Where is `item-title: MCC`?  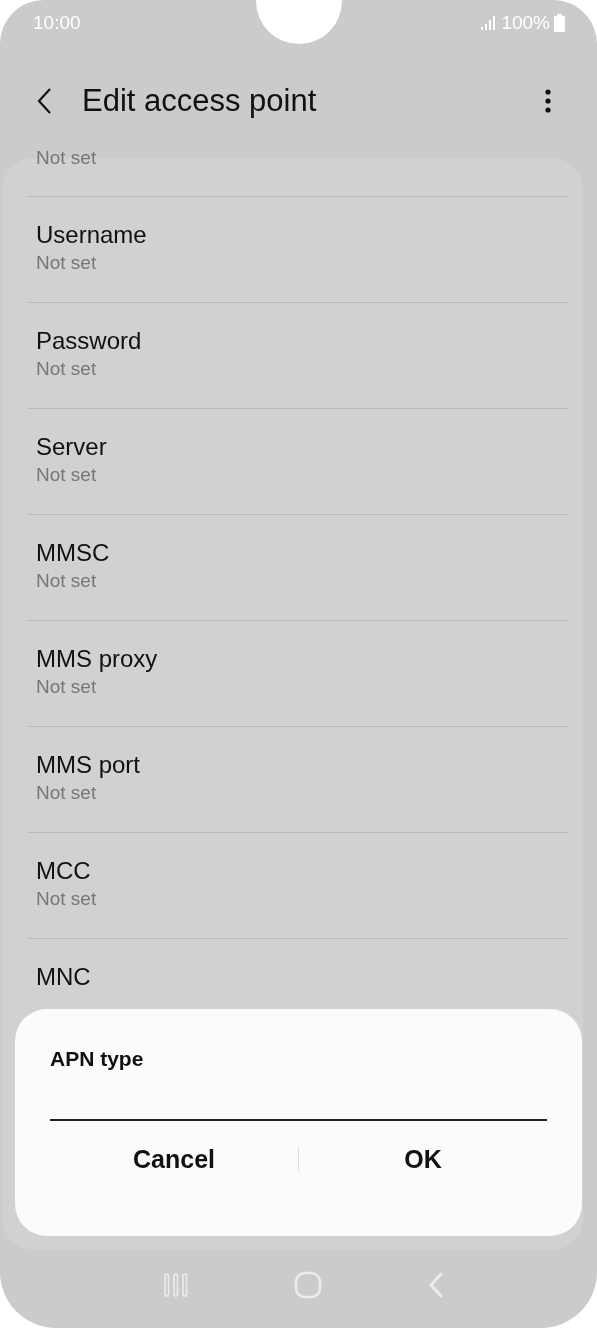
item-title: MCC is located at coordinates (64, 871).